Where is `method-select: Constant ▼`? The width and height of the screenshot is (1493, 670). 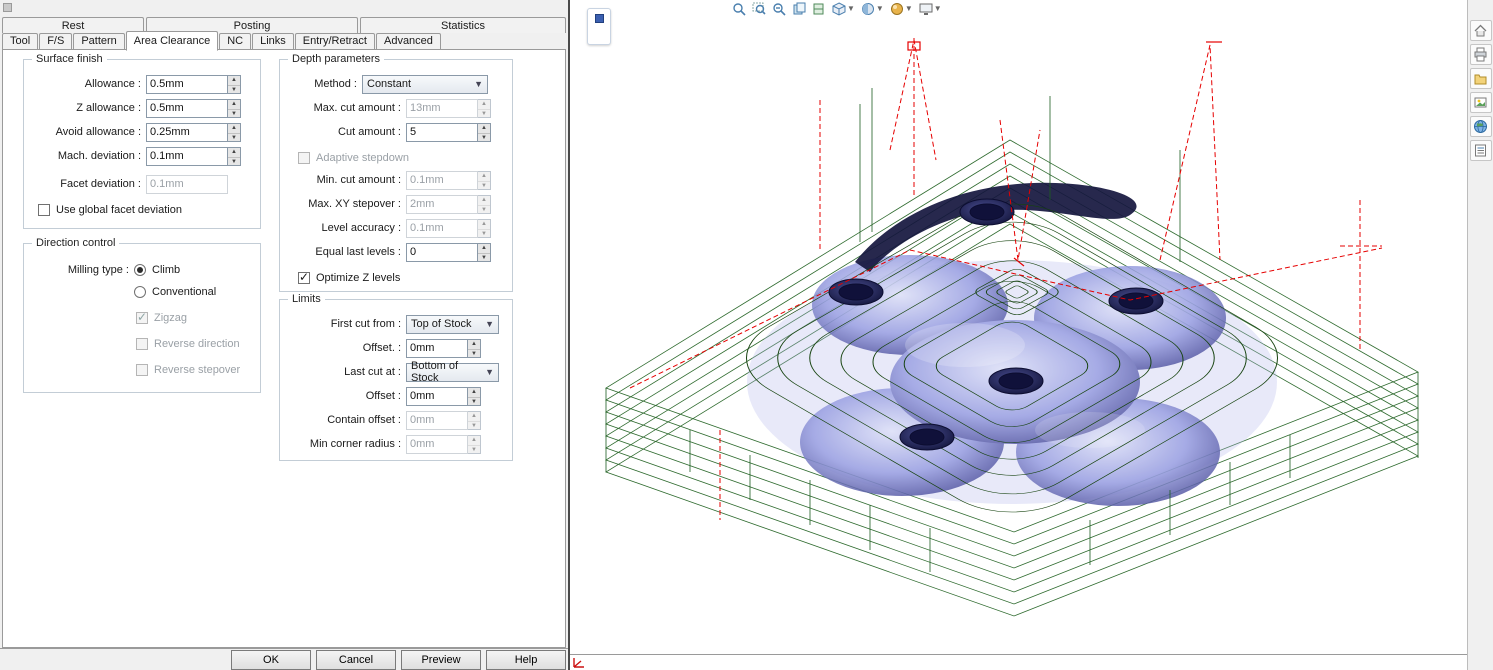
method-select: Constant ▼ is located at coordinates (425, 84).